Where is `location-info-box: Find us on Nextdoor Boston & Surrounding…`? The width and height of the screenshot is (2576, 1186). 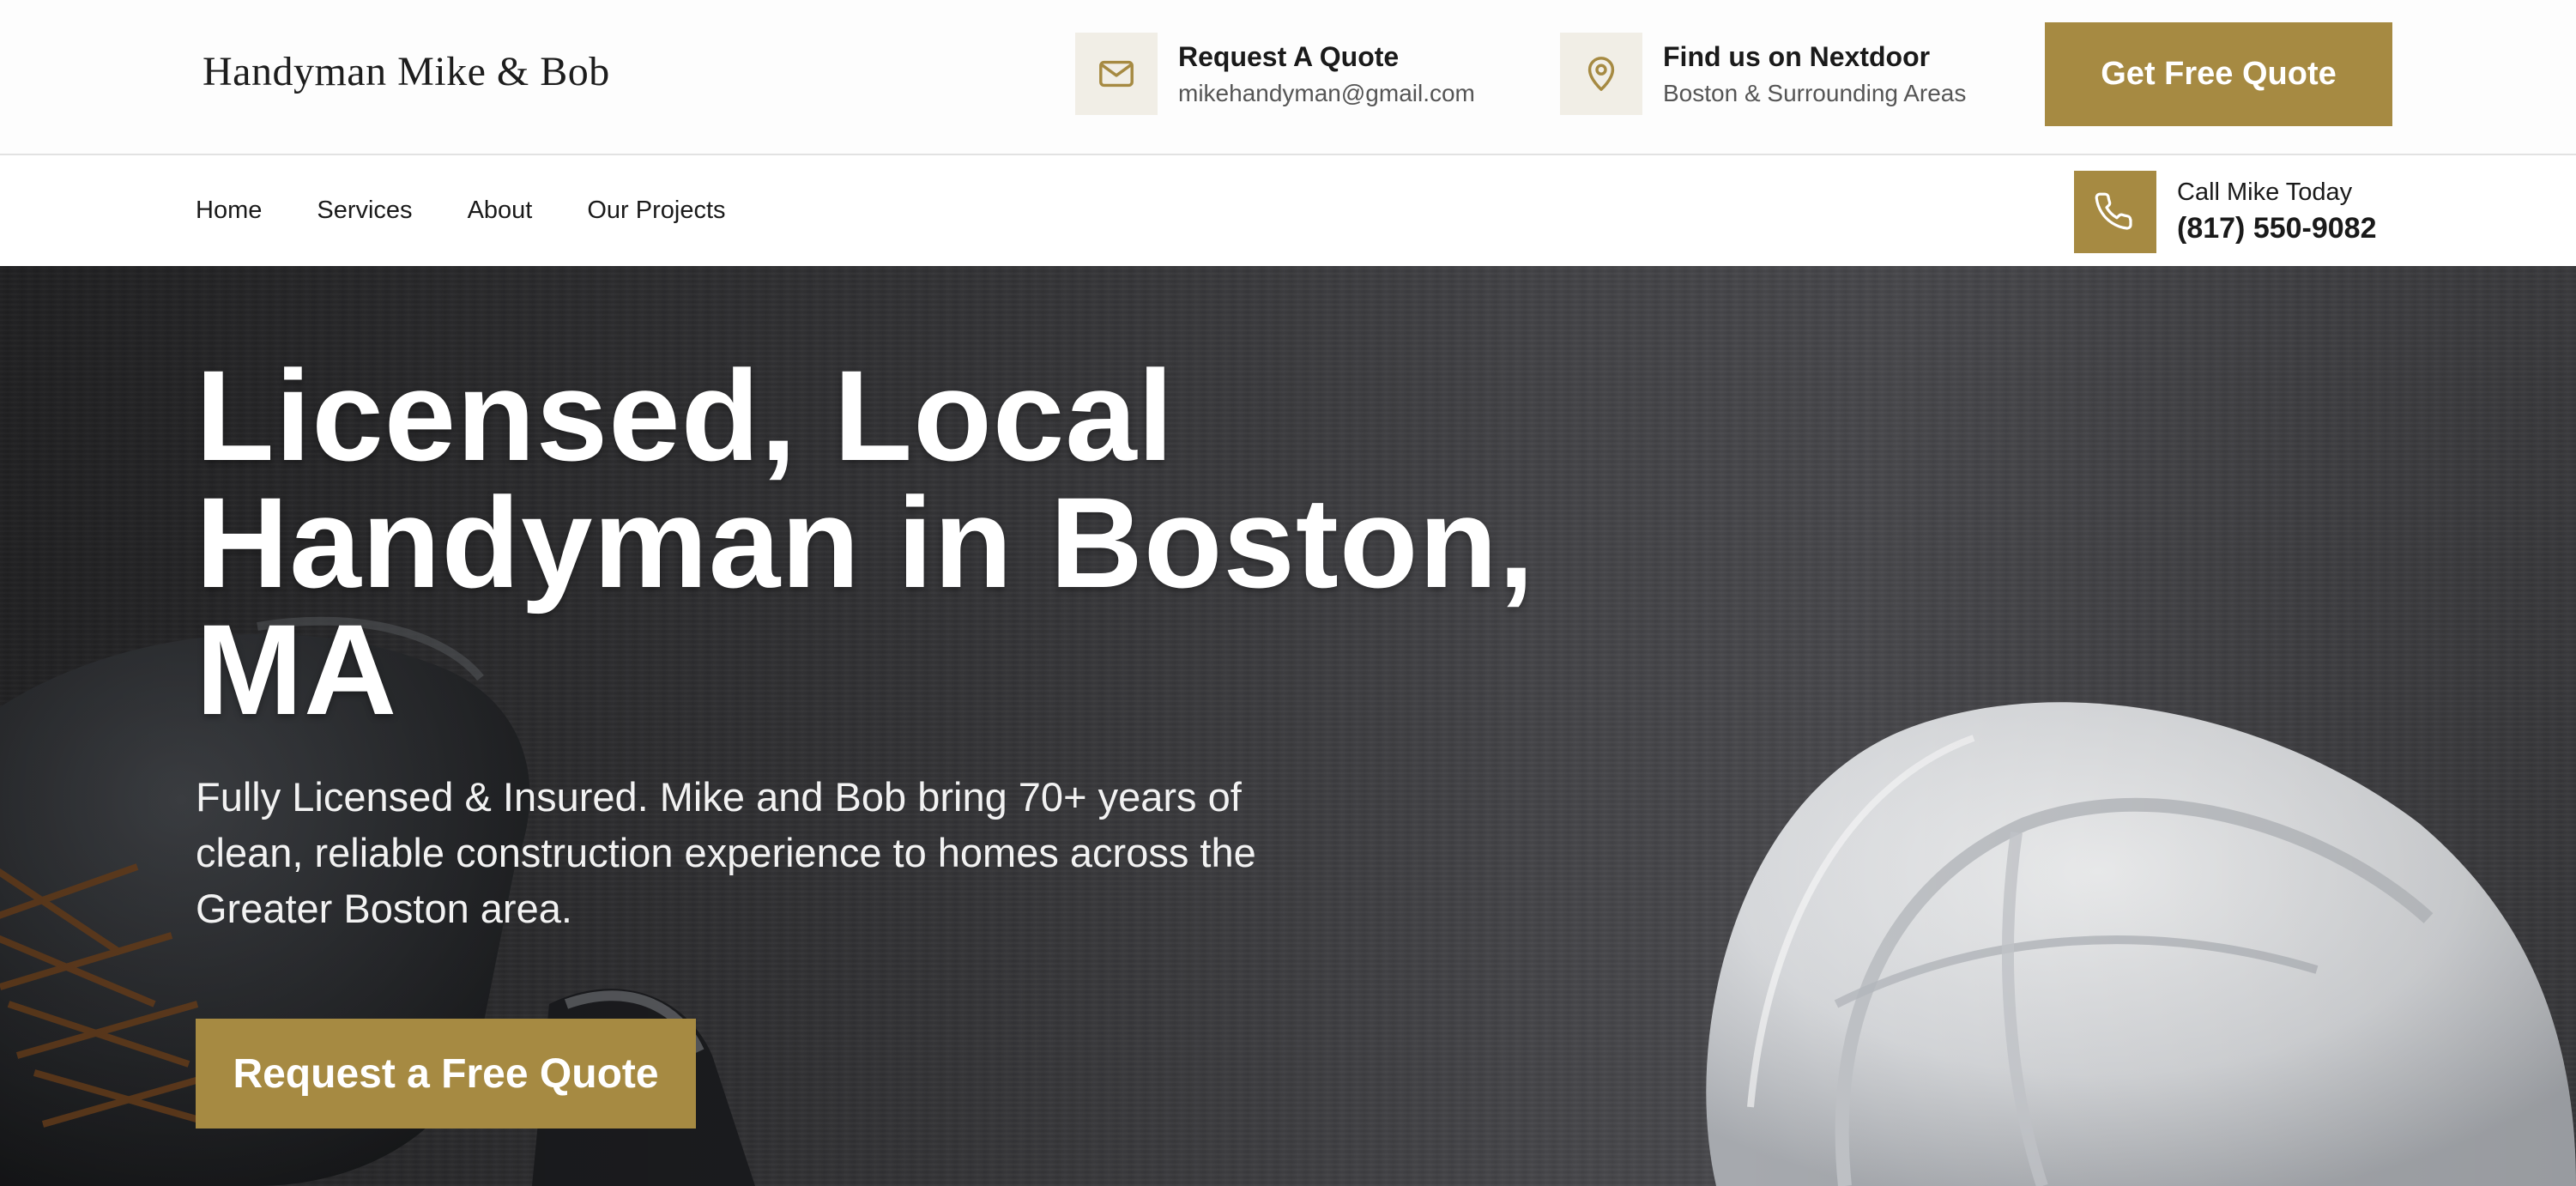 location-info-box: Find us on Nextdoor Boston & Surrounding… is located at coordinates (1763, 74).